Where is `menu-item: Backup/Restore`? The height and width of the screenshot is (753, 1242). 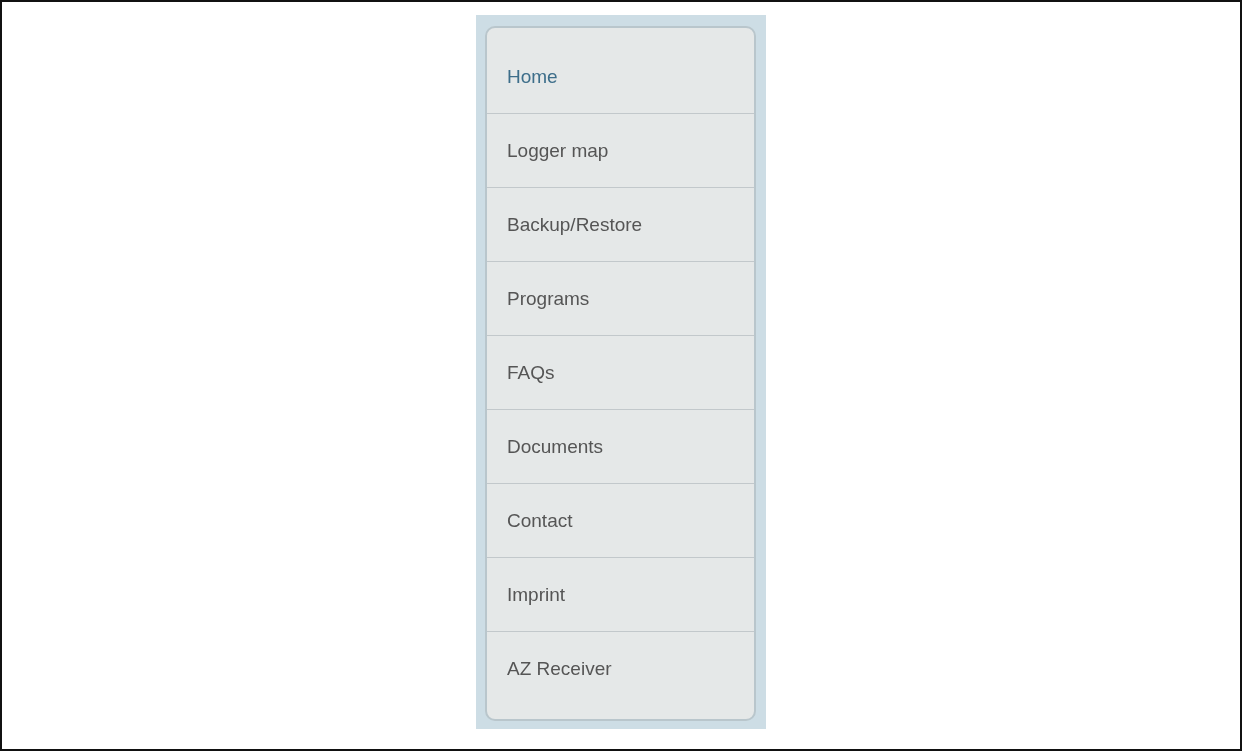
menu-item: Backup/Restore is located at coordinates (620, 225).